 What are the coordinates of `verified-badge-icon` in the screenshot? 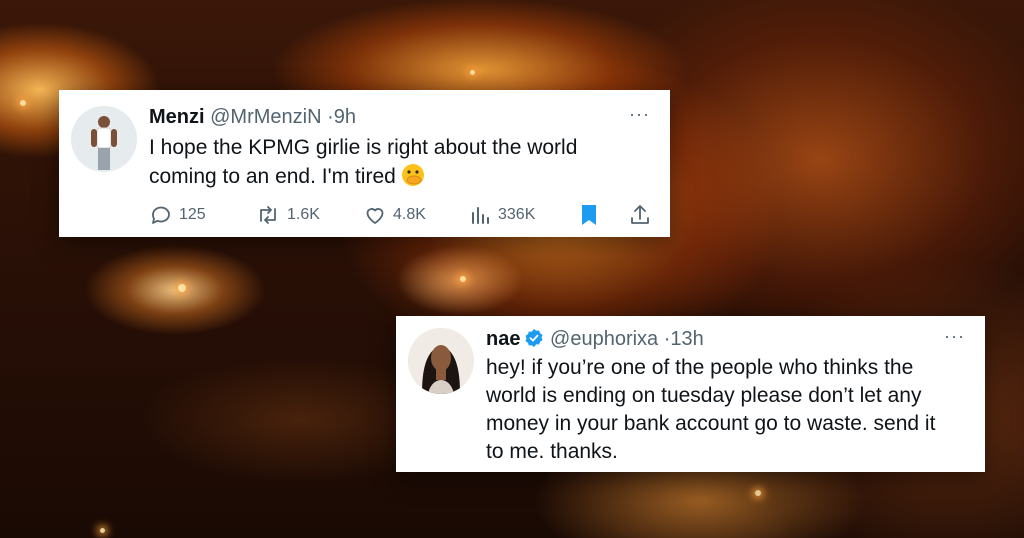 It's located at (534, 341).